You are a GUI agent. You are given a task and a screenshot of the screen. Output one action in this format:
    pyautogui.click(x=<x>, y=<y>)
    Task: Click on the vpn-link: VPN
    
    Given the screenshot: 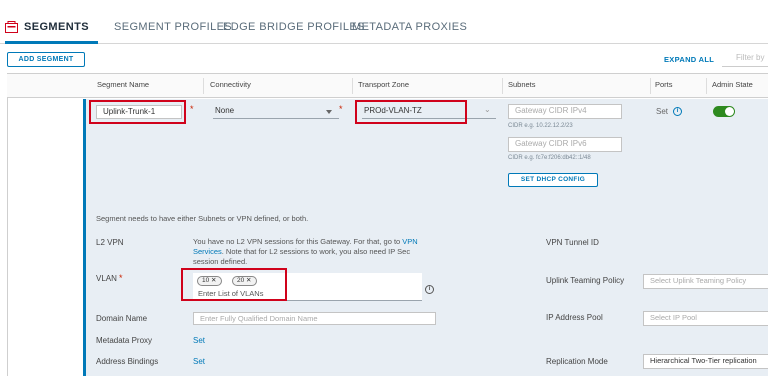 What is the action you would take?
    pyautogui.click(x=409, y=241)
    